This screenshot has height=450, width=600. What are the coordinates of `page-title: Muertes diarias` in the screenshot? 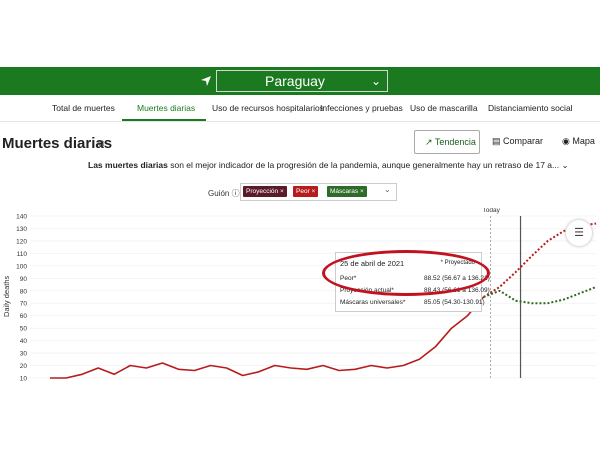 It's located at (57, 143).